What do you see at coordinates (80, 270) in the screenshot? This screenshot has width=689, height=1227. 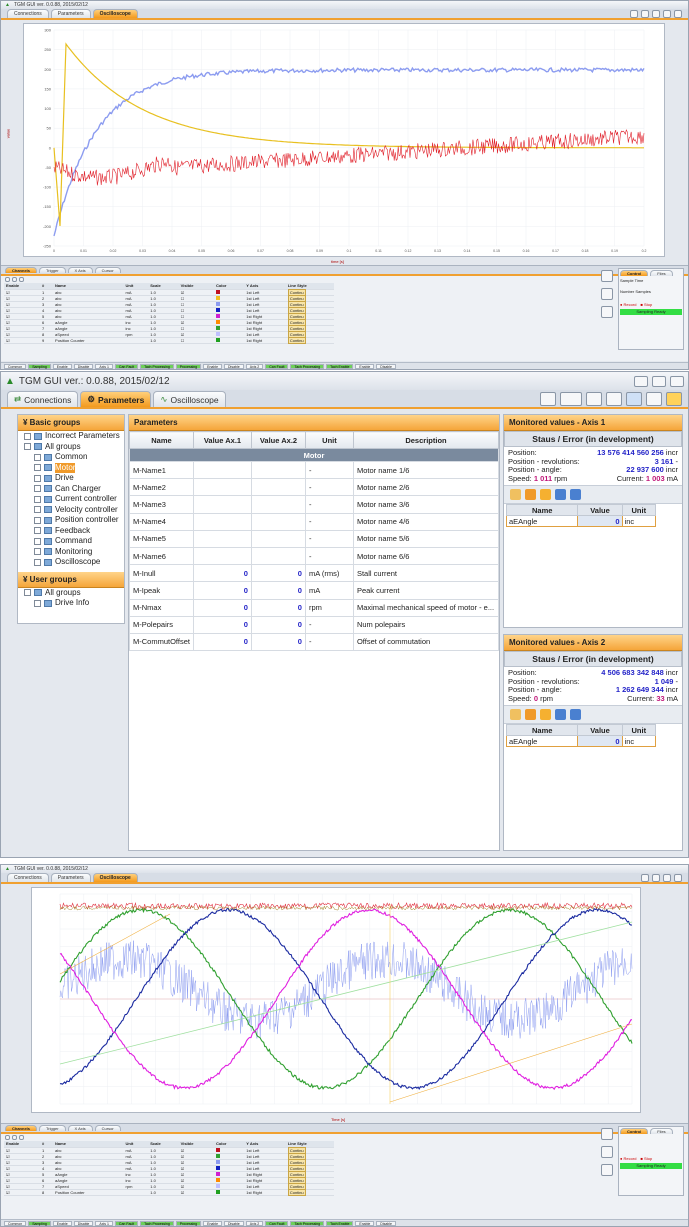 I see `tab-x-axis: X Axis` at bounding box center [80, 270].